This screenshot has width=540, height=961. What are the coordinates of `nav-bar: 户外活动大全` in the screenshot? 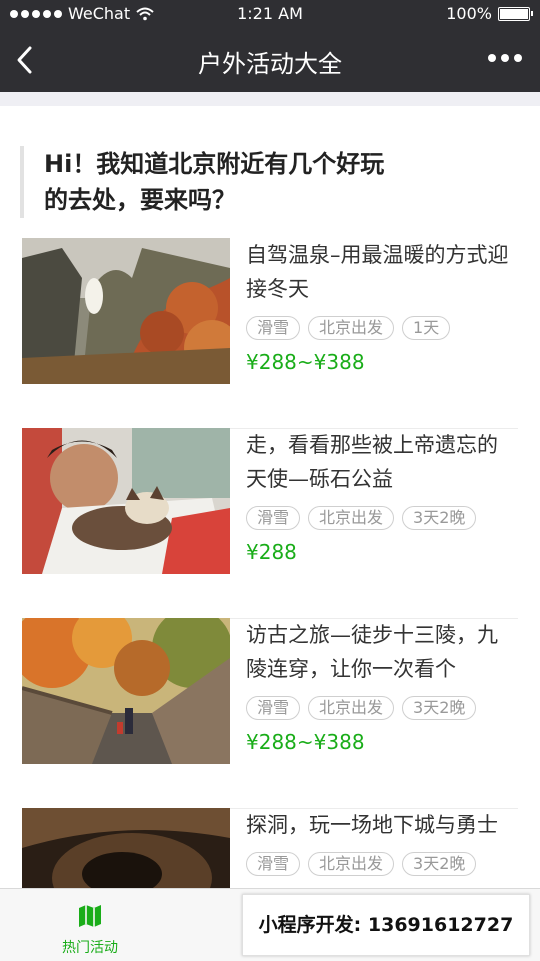 It's located at (270, 60).